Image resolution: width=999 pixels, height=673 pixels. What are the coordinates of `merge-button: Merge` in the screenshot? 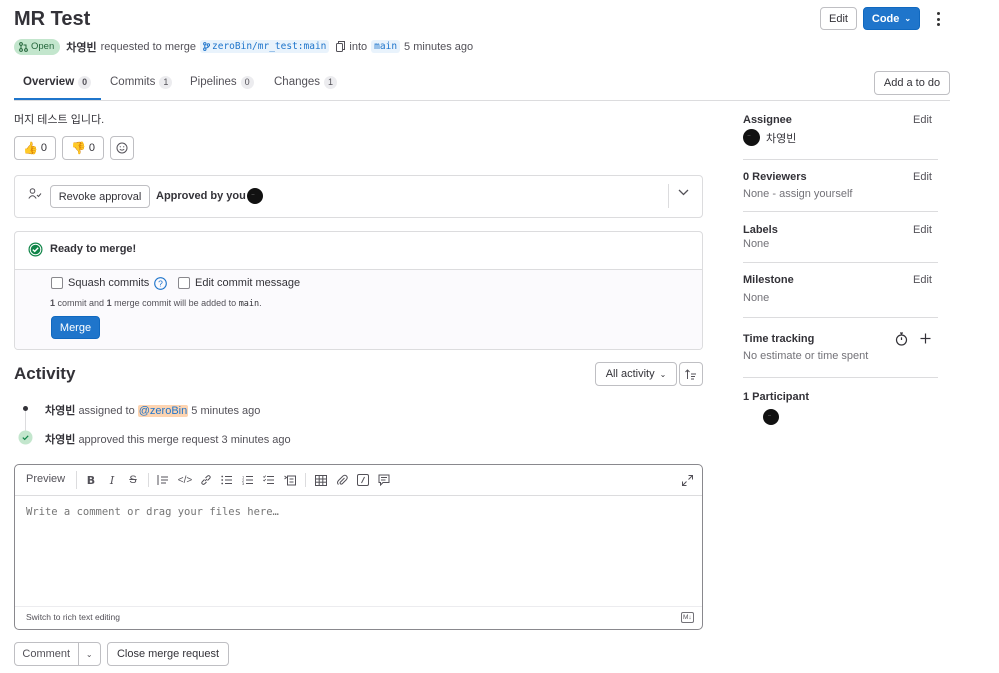 It's located at (75, 327).